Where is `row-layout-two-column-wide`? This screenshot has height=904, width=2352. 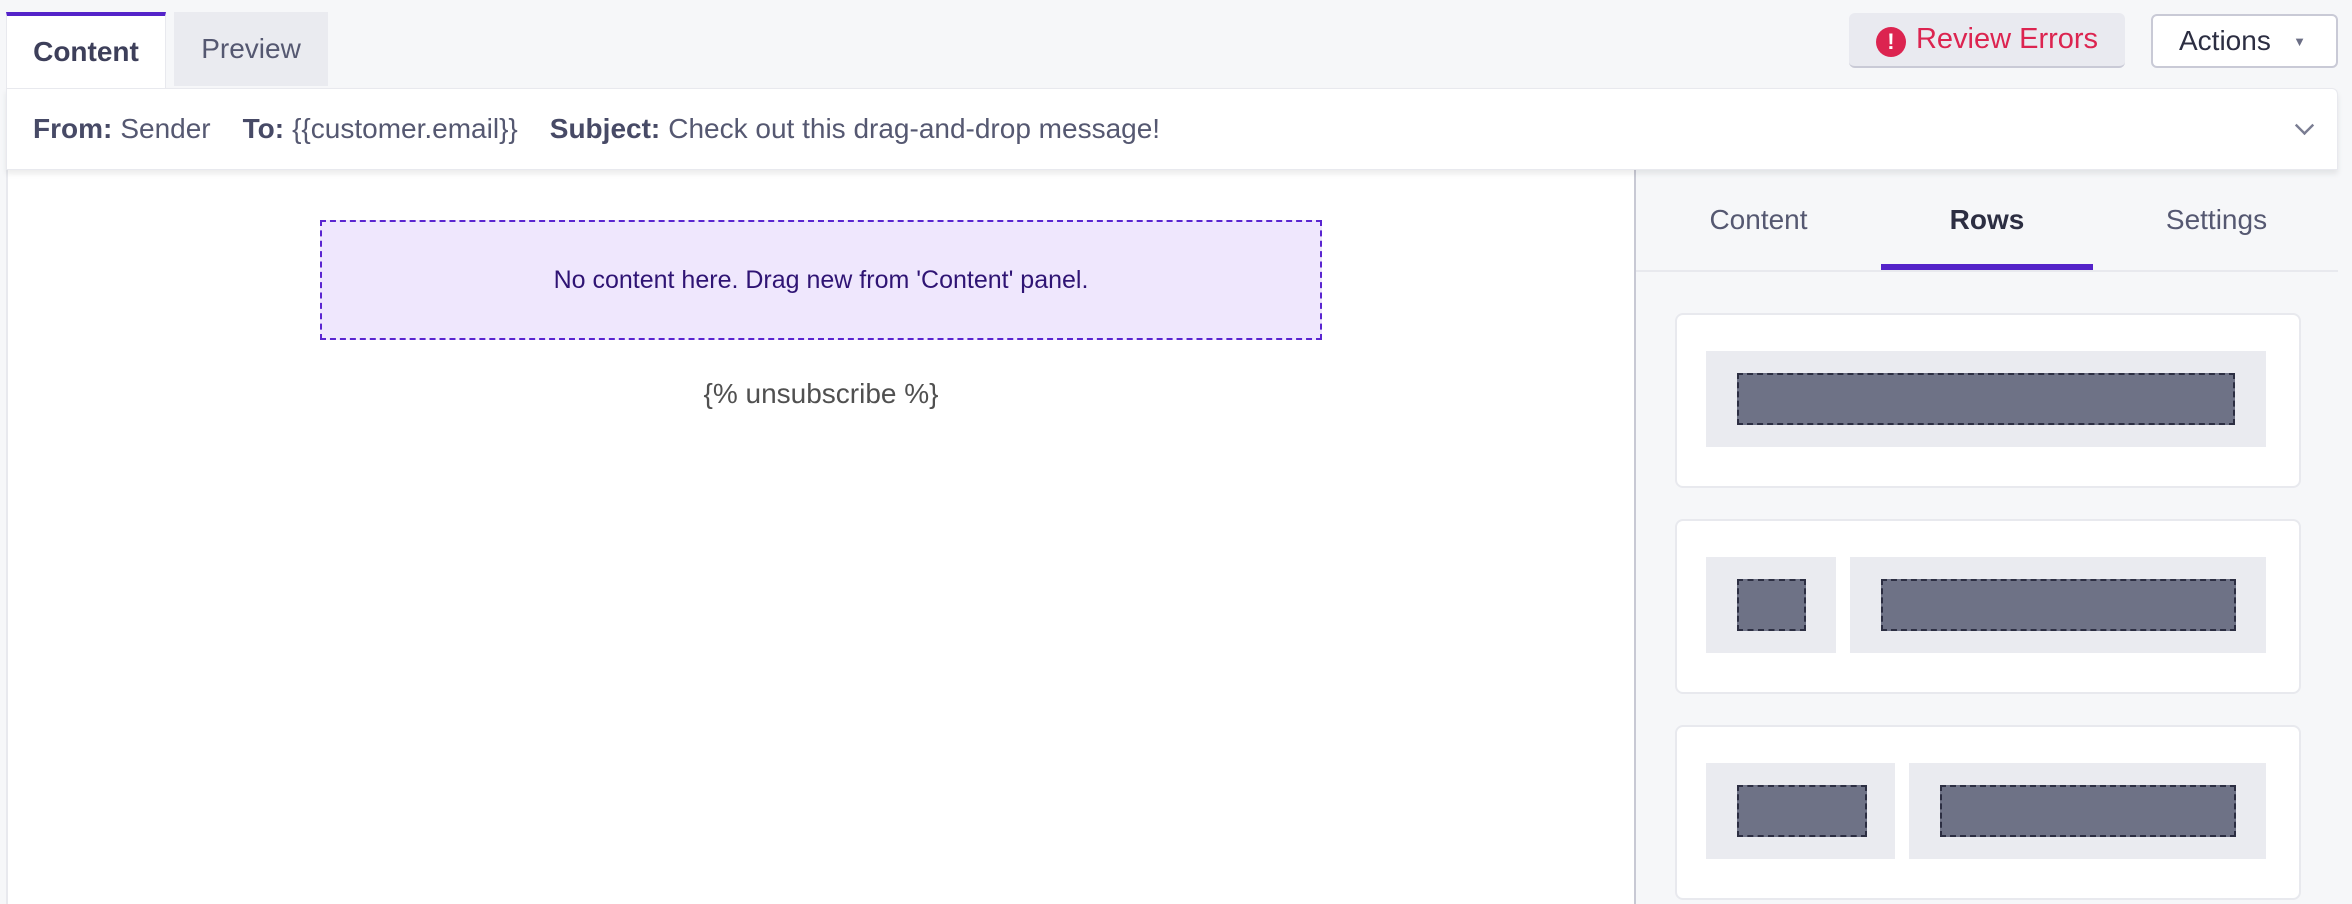 row-layout-two-column-wide is located at coordinates (1988, 812).